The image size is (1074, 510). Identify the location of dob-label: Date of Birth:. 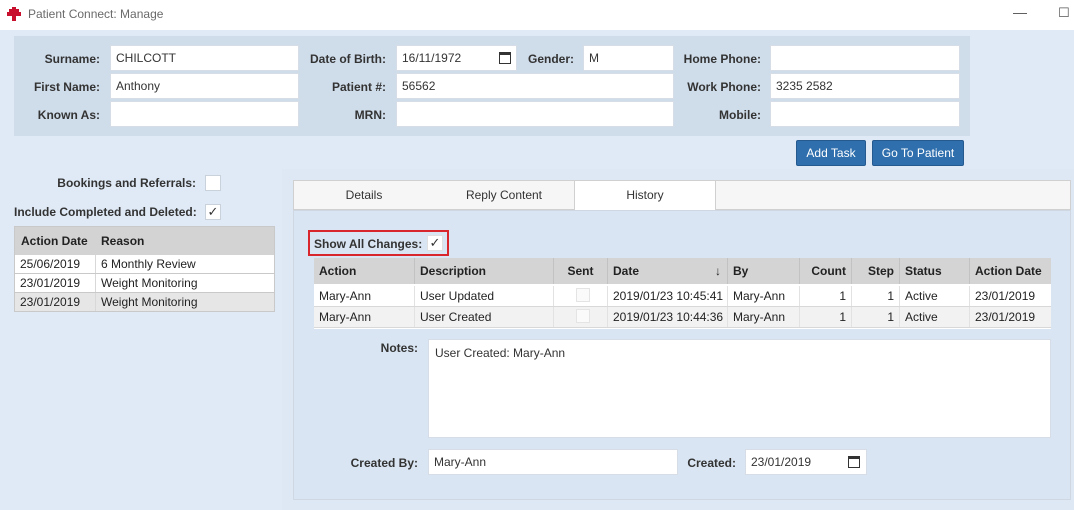
(348, 59).